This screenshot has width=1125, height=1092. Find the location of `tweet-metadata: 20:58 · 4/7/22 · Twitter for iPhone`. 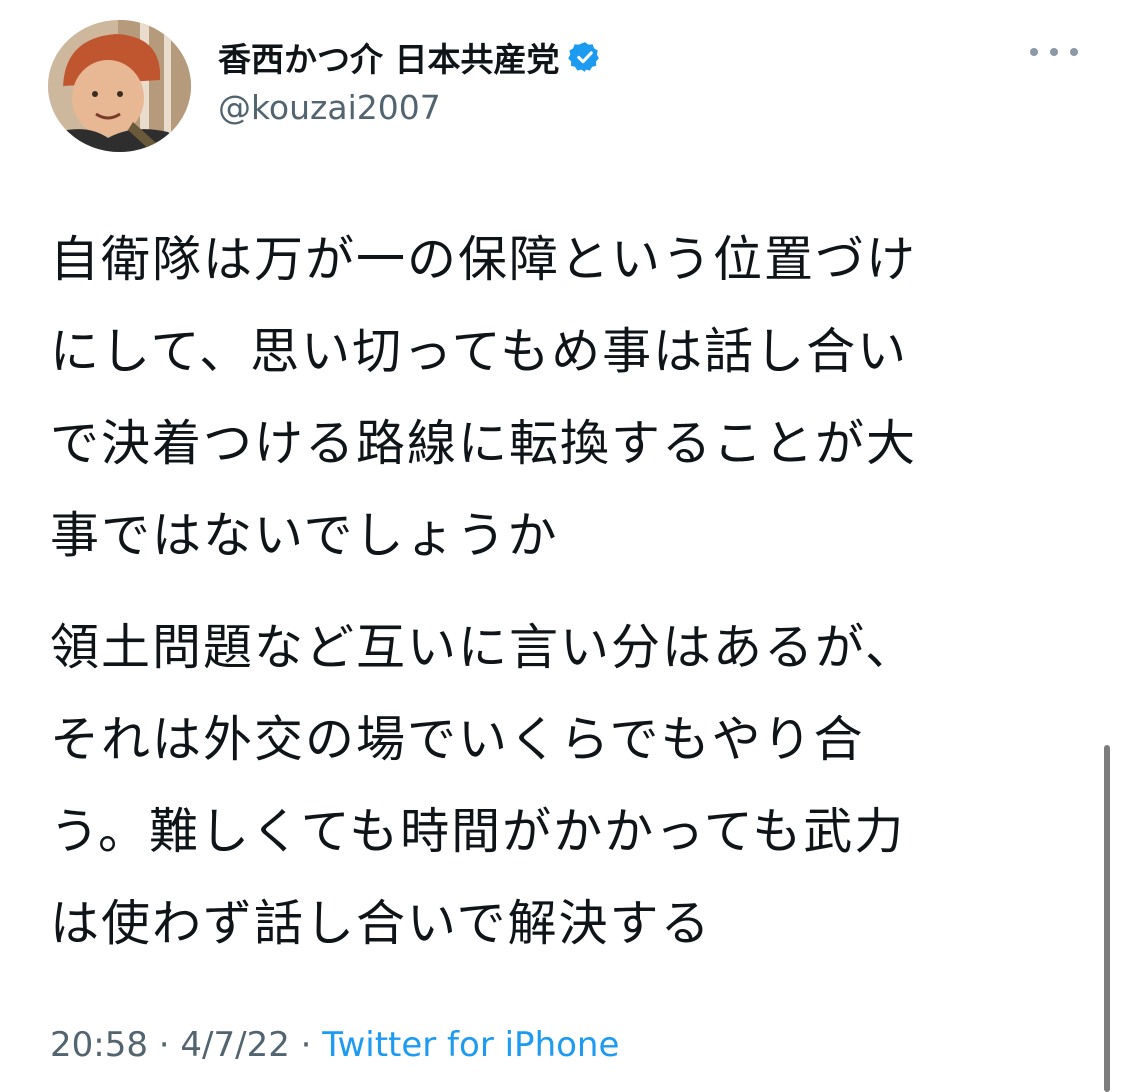

tweet-metadata: 20:58 · 4/7/22 · Twitter for iPhone is located at coordinates (334, 1045).